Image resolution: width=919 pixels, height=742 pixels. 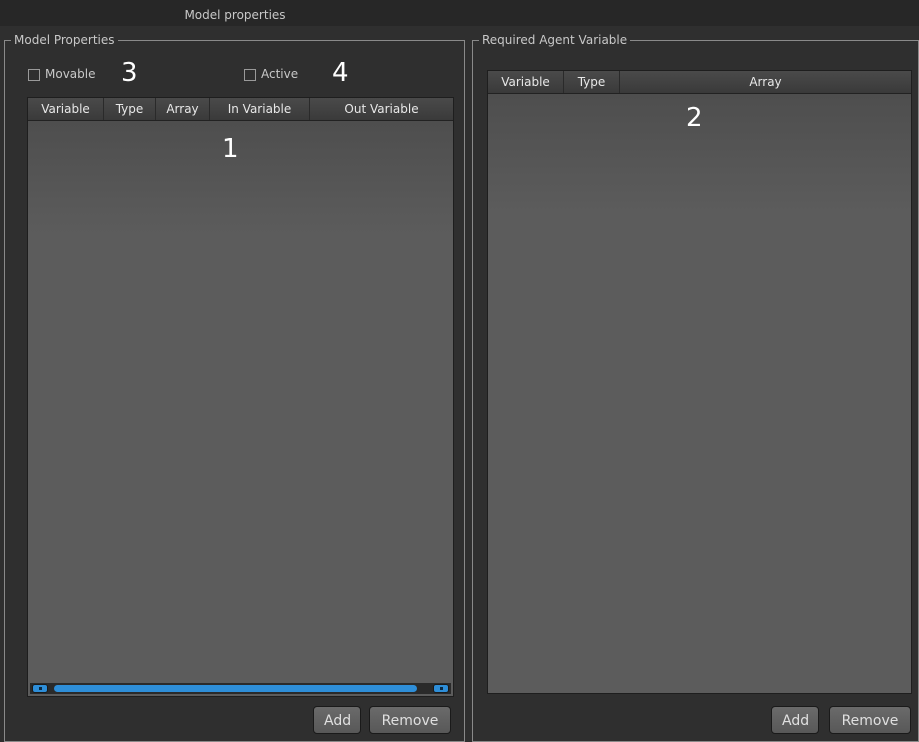 What do you see at coordinates (64, 40) in the screenshot?
I see `model-properties-group-title: Model Properties` at bounding box center [64, 40].